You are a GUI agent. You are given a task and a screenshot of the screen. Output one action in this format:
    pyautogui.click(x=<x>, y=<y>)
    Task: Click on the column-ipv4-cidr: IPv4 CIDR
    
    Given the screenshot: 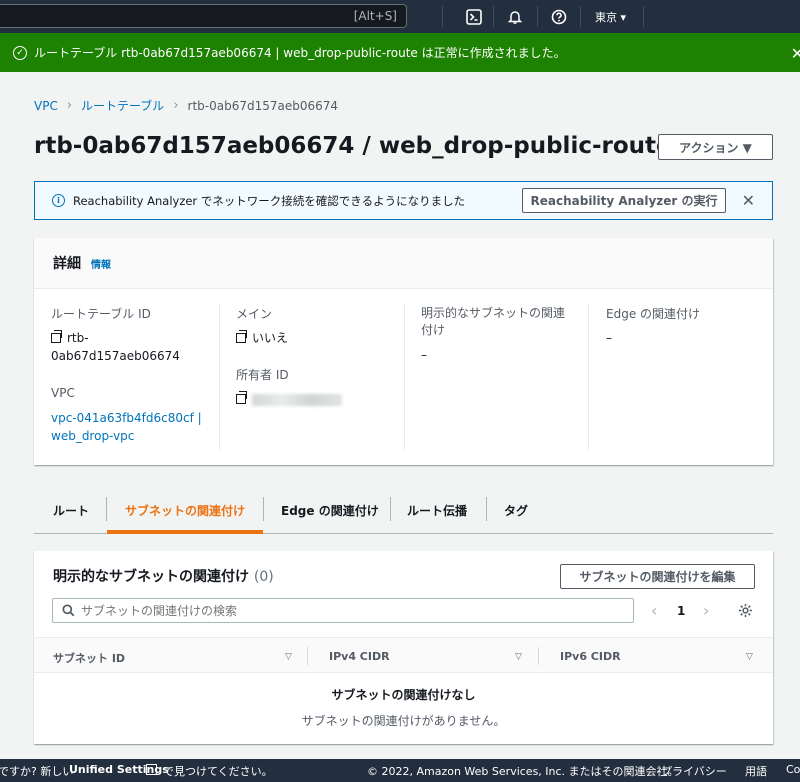 What is the action you would take?
    pyautogui.click(x=359, y=656)
    